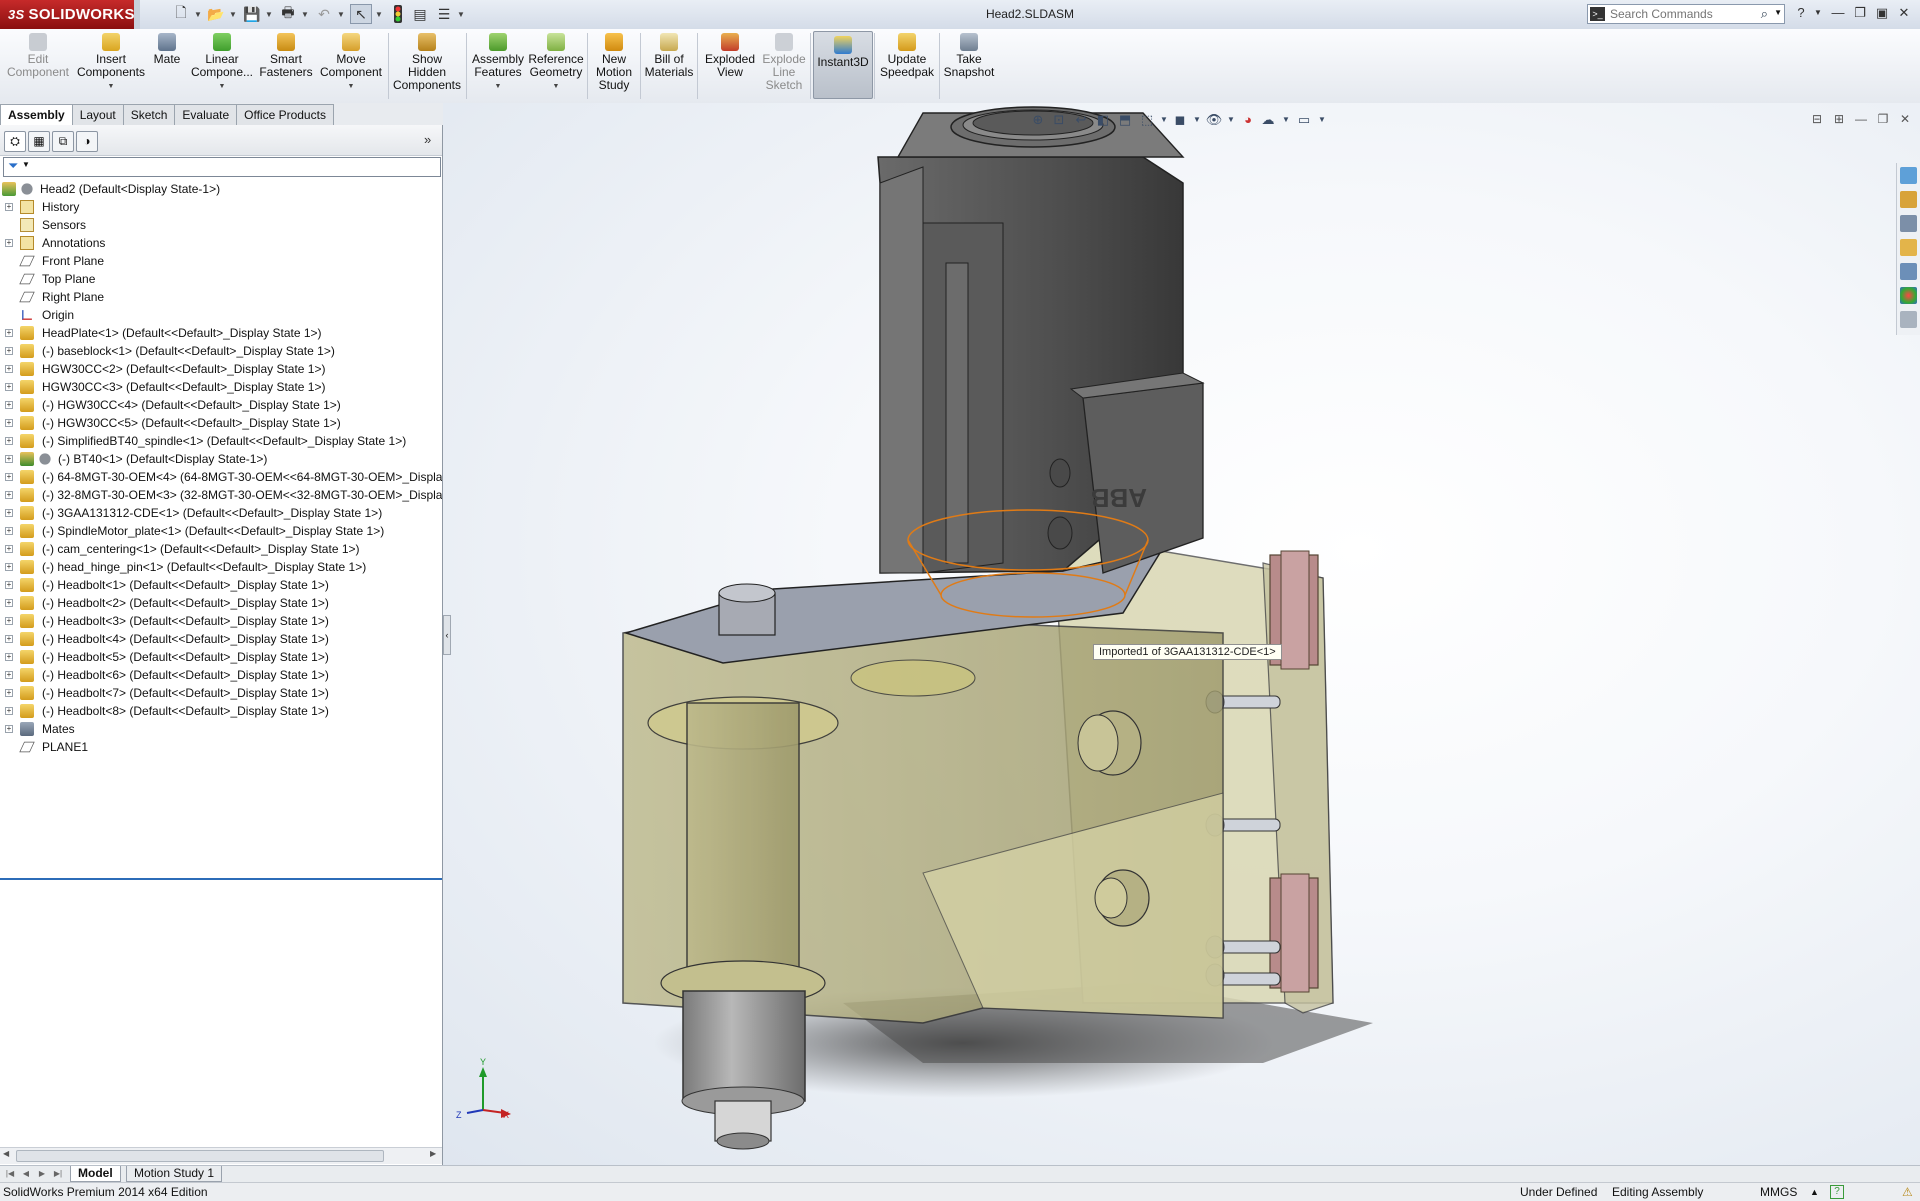 This screenshot has height=1201, width=1920. What do you see at coordinates (222, 63) in the screenshot?
I see `linear-component-pattern-button: Linear Compone... ▼` at bounding box center [222, 63].